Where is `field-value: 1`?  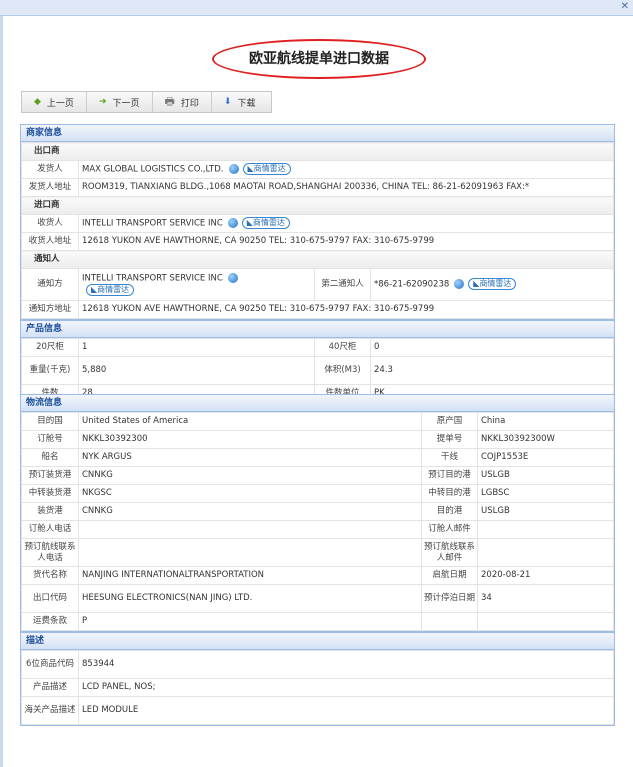
field-value: 1 is located at coordinates (196, 347).